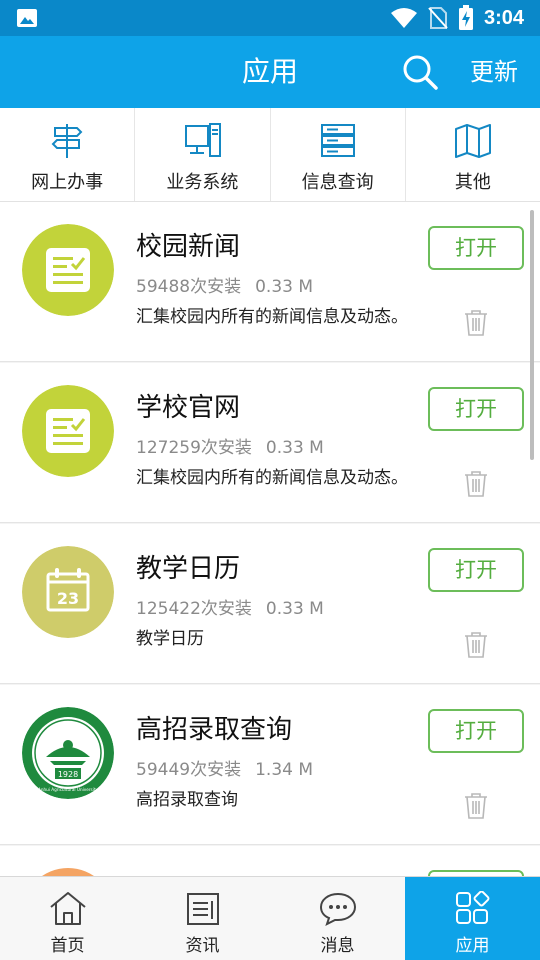  Describe the element at coordinates (189, 287) in the screenshot. I see `install-count: 59488次安装` at that location.